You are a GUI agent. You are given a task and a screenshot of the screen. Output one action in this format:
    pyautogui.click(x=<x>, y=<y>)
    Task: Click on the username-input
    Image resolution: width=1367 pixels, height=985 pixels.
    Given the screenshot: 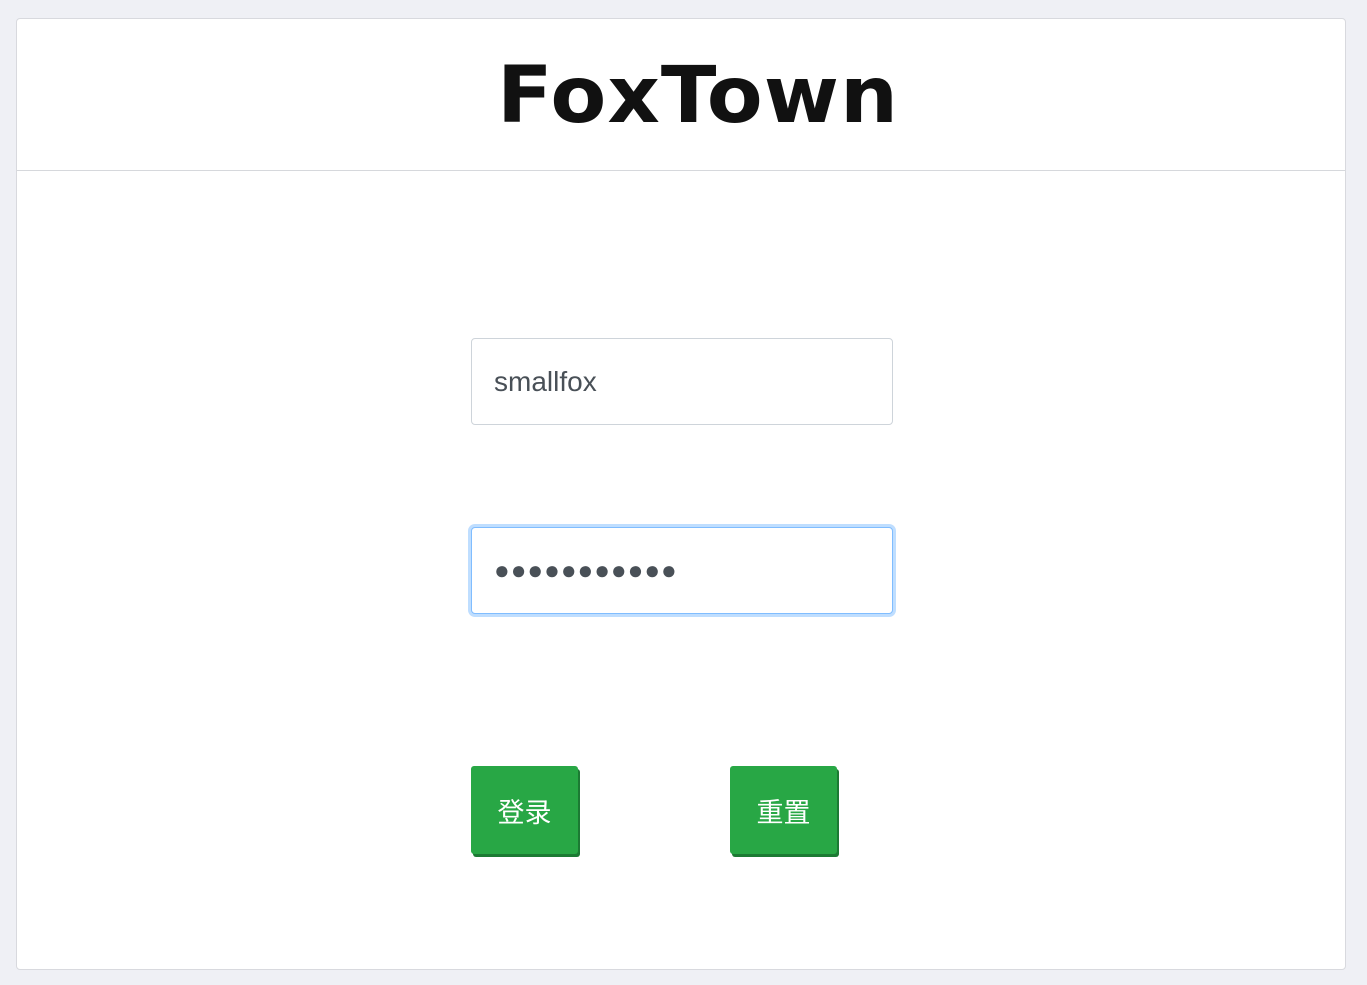 What is the action you would take?
    pyautogui.click(x=682, y=381)
    